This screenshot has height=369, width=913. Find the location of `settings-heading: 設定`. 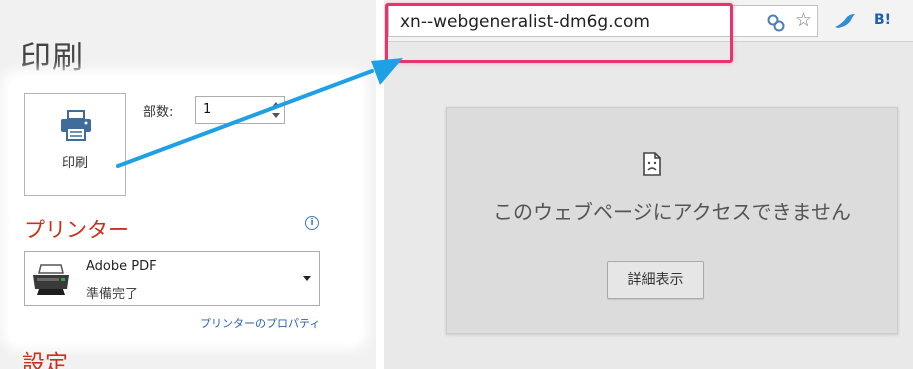

settings-heading: 設定 is located at coordinates (45, 360).